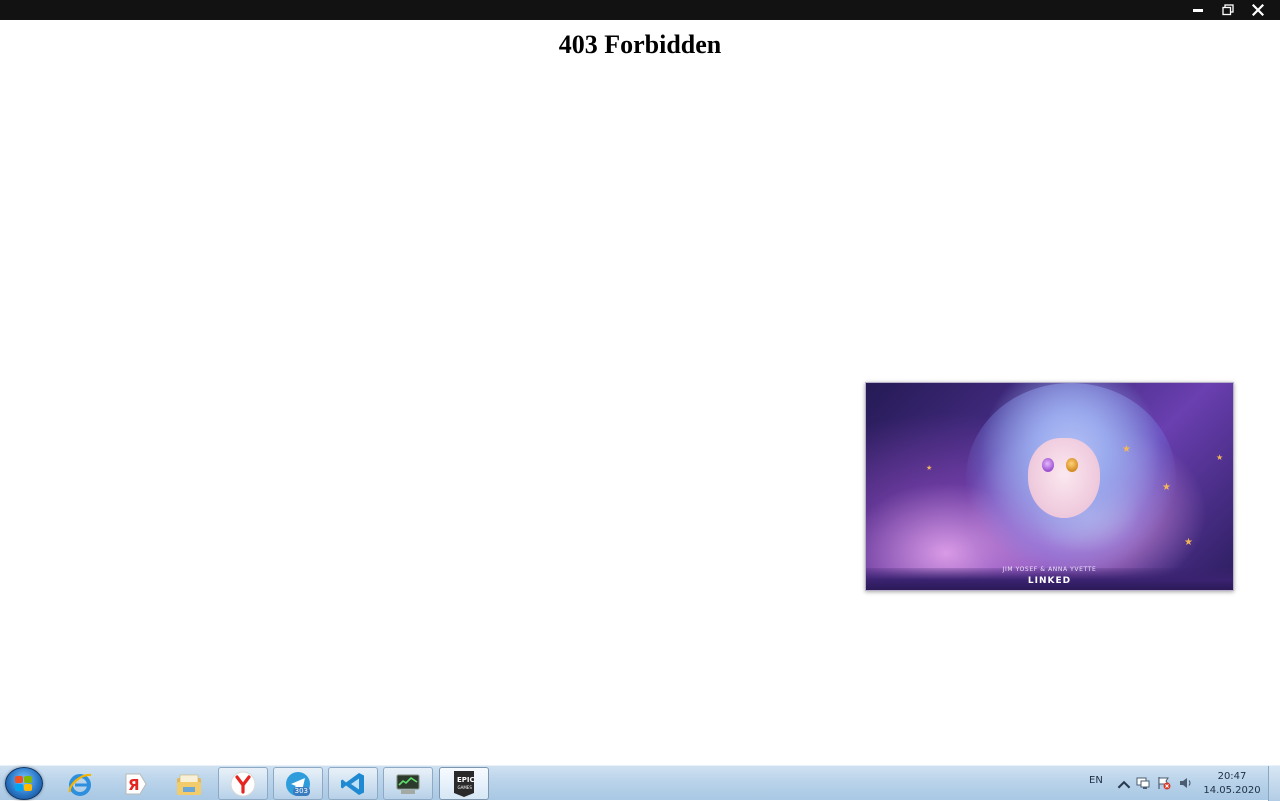 This screenshot has width=1280, height=801. I want to click on minimize-icon, so click(1198, 10).